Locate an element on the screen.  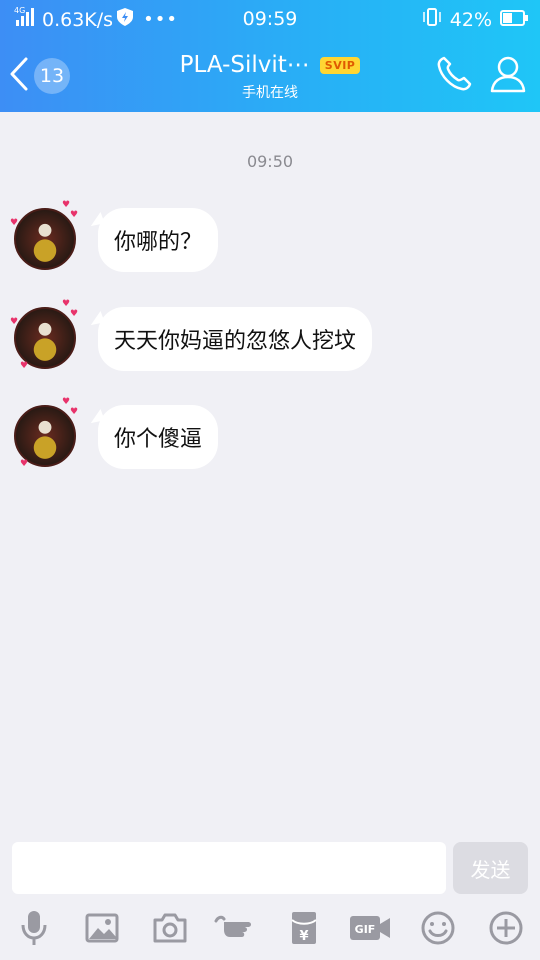
more-options-button is located at coordinates (506, 930).